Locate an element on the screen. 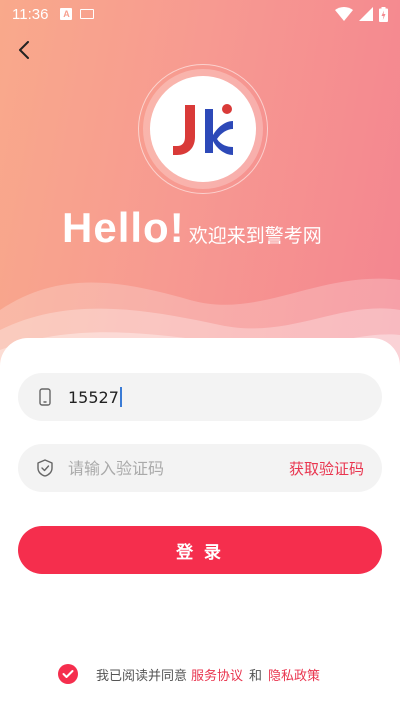 This screenshot has width=400, height=712. shield-icon is located at coordinates (45, 468).